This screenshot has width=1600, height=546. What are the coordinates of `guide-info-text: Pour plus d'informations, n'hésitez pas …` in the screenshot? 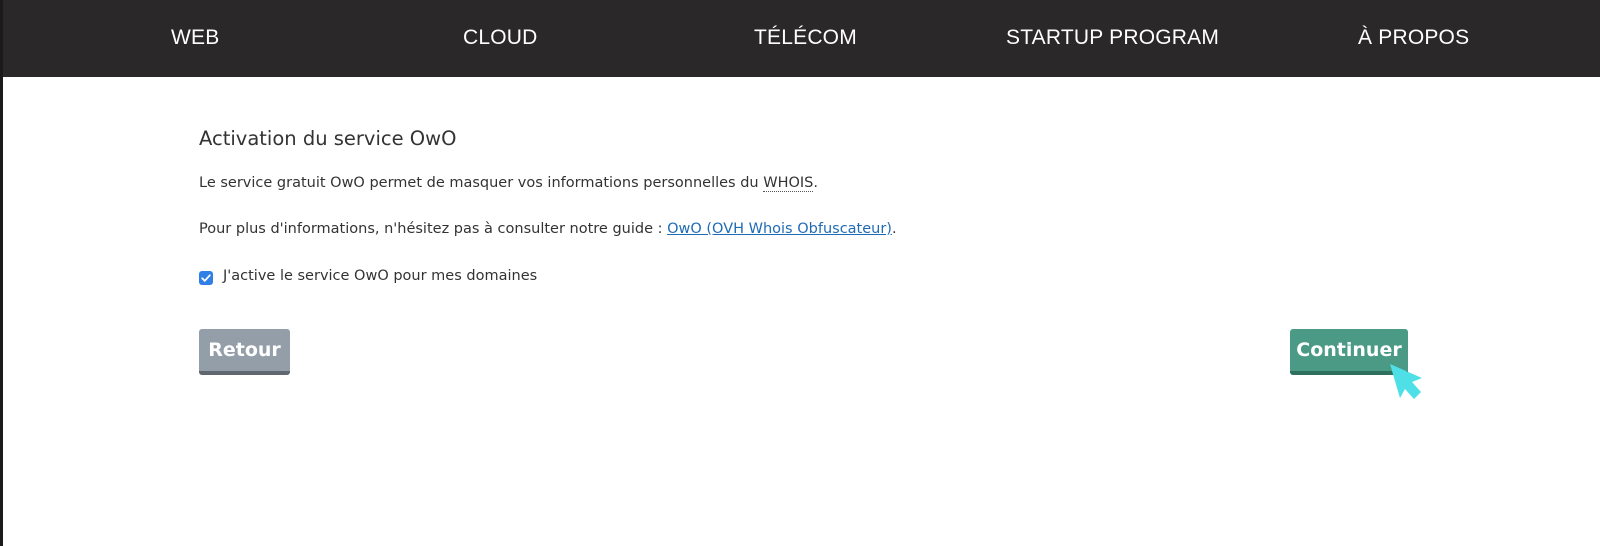 It's located at (433, 229).